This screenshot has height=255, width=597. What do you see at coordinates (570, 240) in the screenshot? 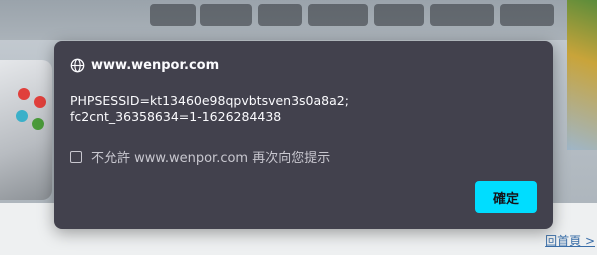
I see `home-link: 回首頁 >` at bounding box center [570, 240].